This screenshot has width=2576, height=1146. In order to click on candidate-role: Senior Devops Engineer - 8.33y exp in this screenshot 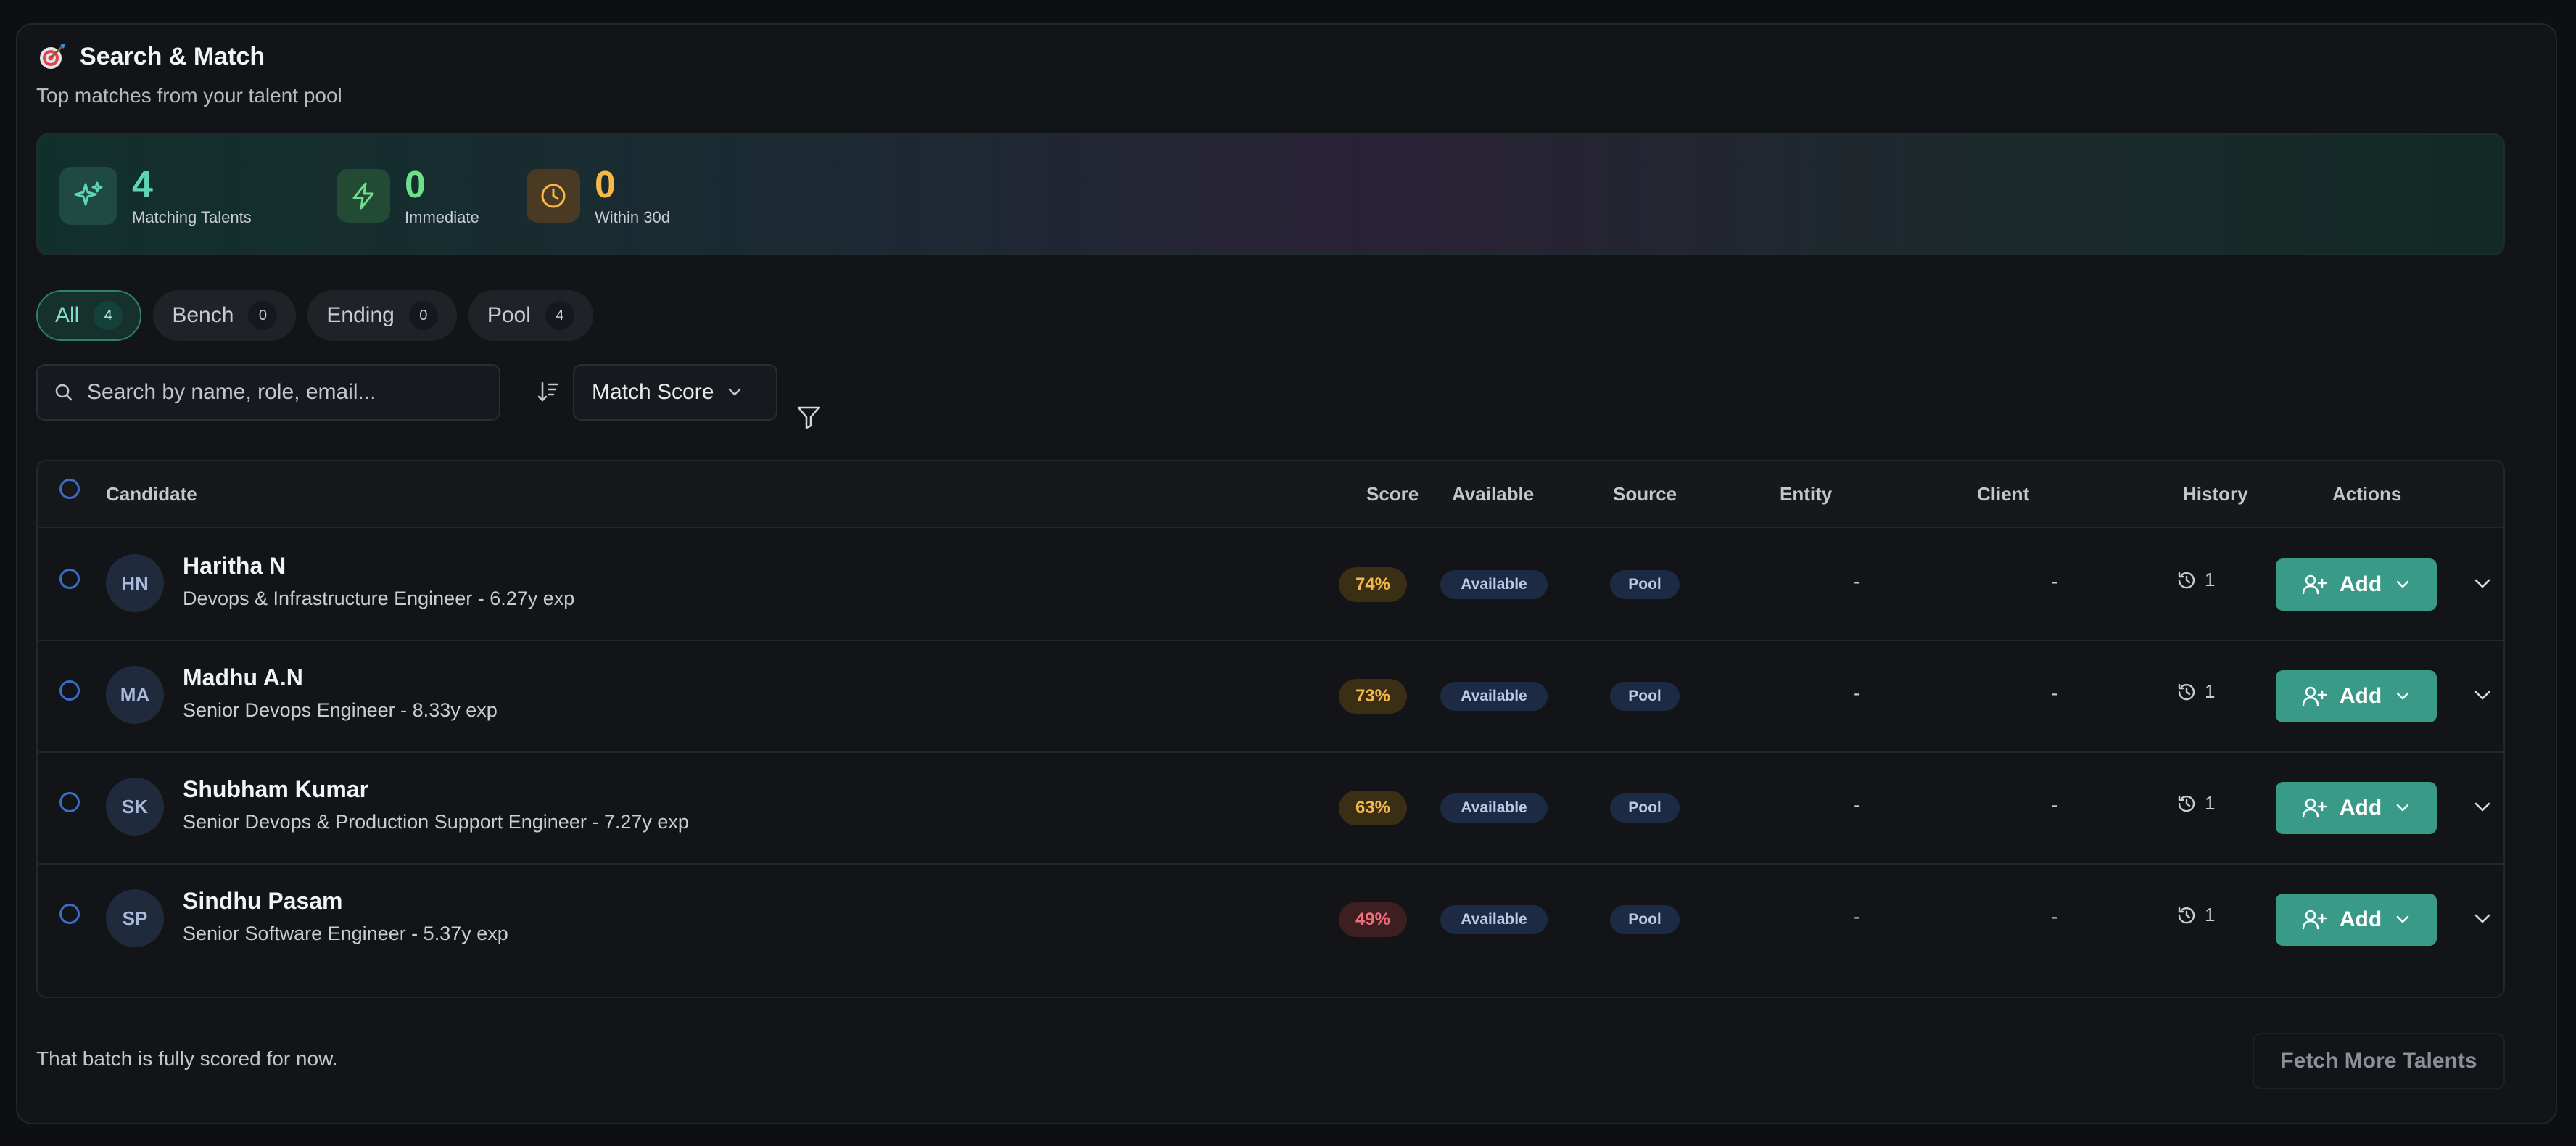, I will do `click(340, 710)`.